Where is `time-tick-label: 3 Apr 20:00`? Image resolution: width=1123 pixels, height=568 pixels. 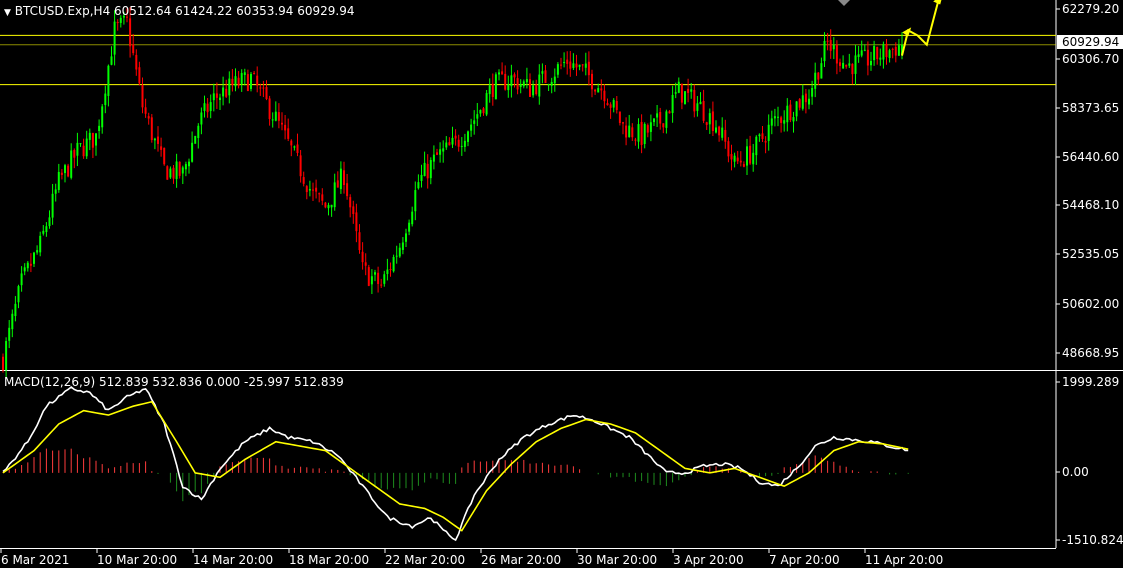
time-tick-label: 3 Apr 20:00 is located at coordinates (708, 560).